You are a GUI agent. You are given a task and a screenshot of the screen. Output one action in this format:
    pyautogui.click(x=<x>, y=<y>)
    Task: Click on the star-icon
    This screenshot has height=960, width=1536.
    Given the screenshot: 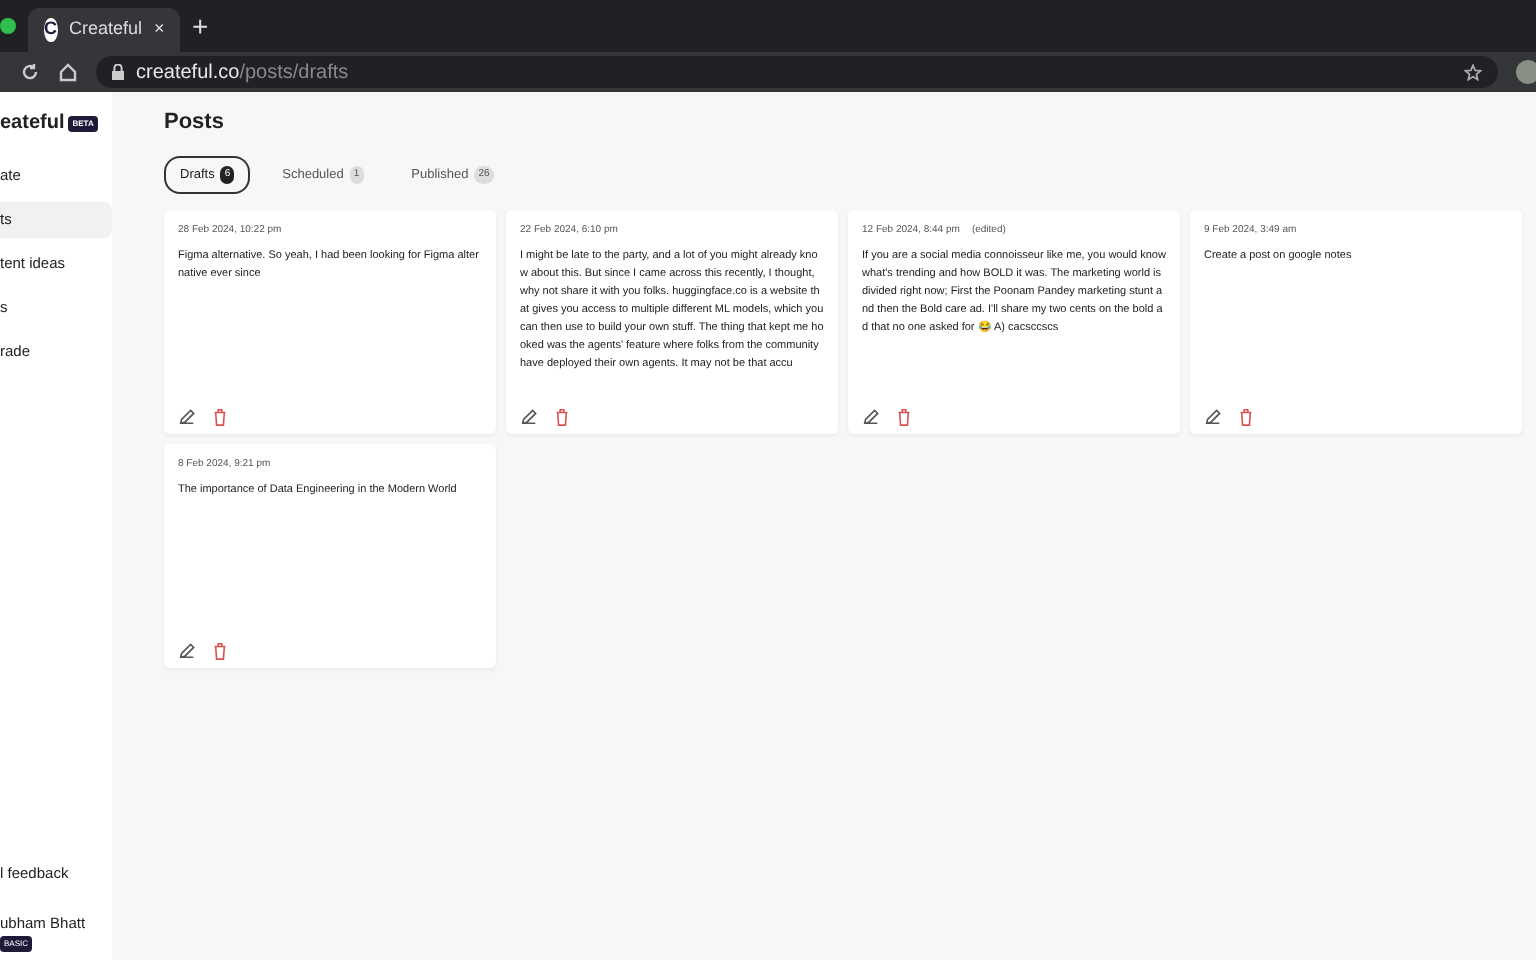 What is the action you would take?
    pyautogui.click(x=1473, y=72)
    